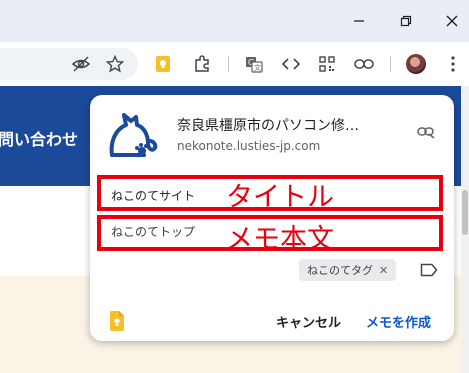 Image resolution: width=469 pixels, height=373 pixels. Describe the element at coordinates (383, 270) in the screenshot. I see `tag-remove-icon: ✕` at that location.